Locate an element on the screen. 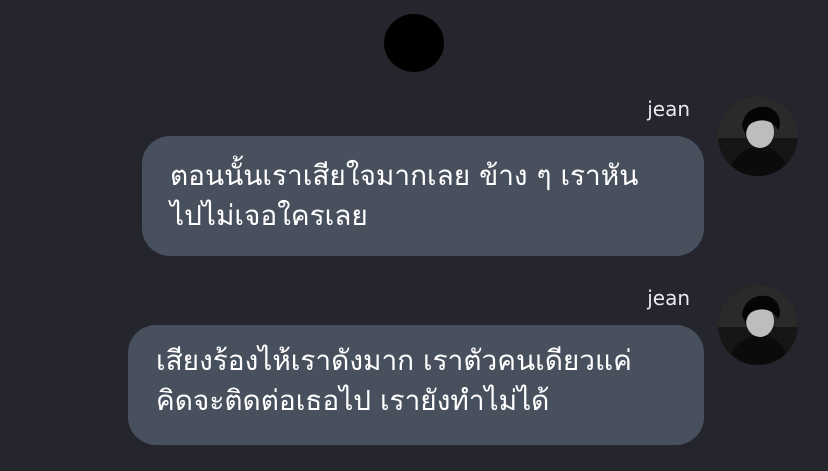  black-circle-icon is located at coordinates (414, 43).